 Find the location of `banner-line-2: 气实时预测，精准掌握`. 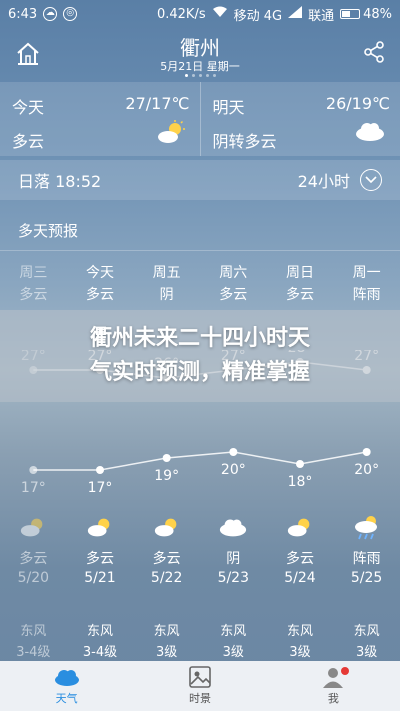

banner-line-2: 气实时预测，精准掌握 is located at coordinates (199, 372).